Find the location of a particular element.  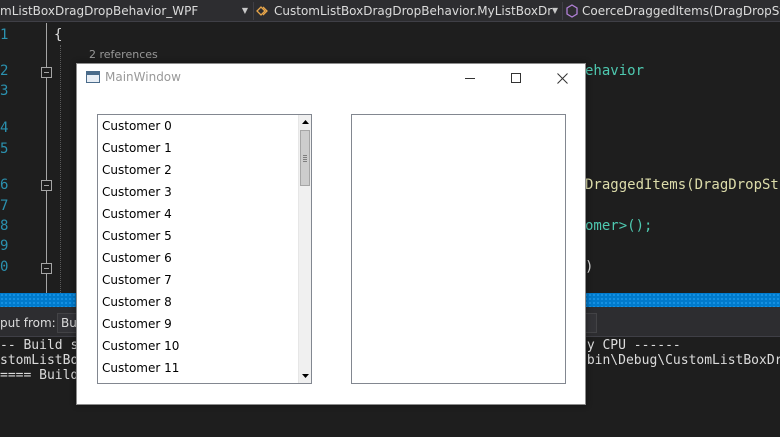

line-number: 0 is located at coordinates (4, 267).